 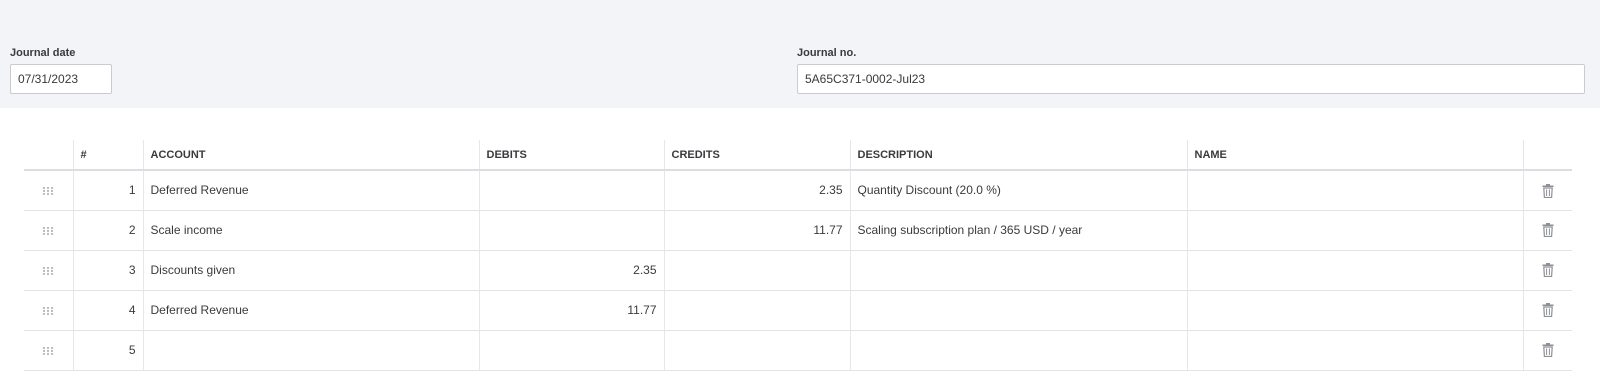 I want to click on credit-cell: 2.35, so click(x=756, y=190).